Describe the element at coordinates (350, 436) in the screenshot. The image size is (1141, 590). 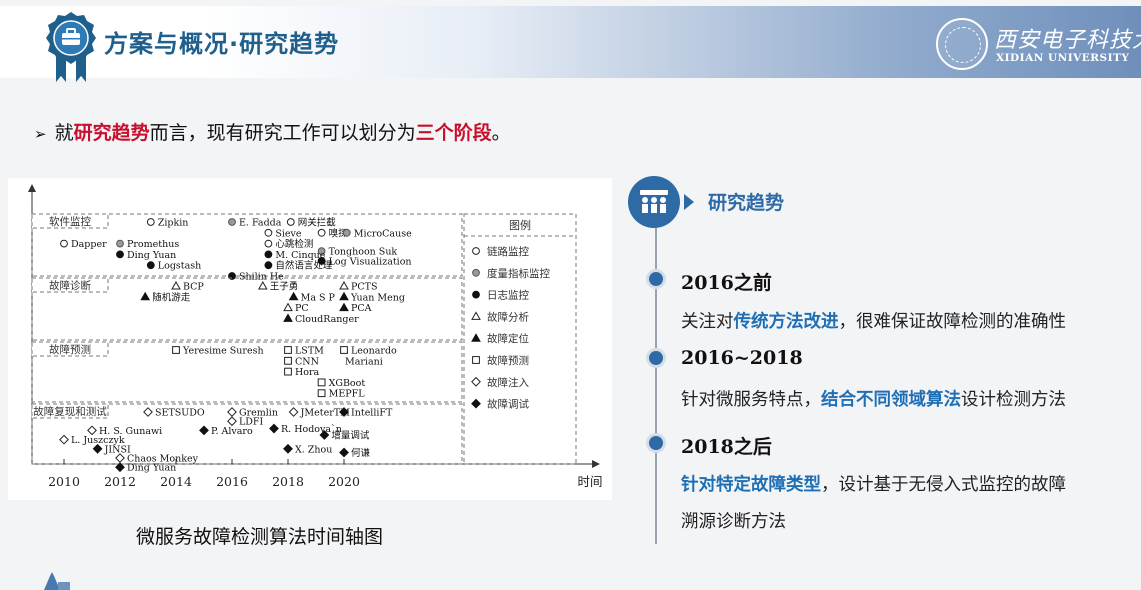
I see `timeline-item-label: 增量调试` at that location.